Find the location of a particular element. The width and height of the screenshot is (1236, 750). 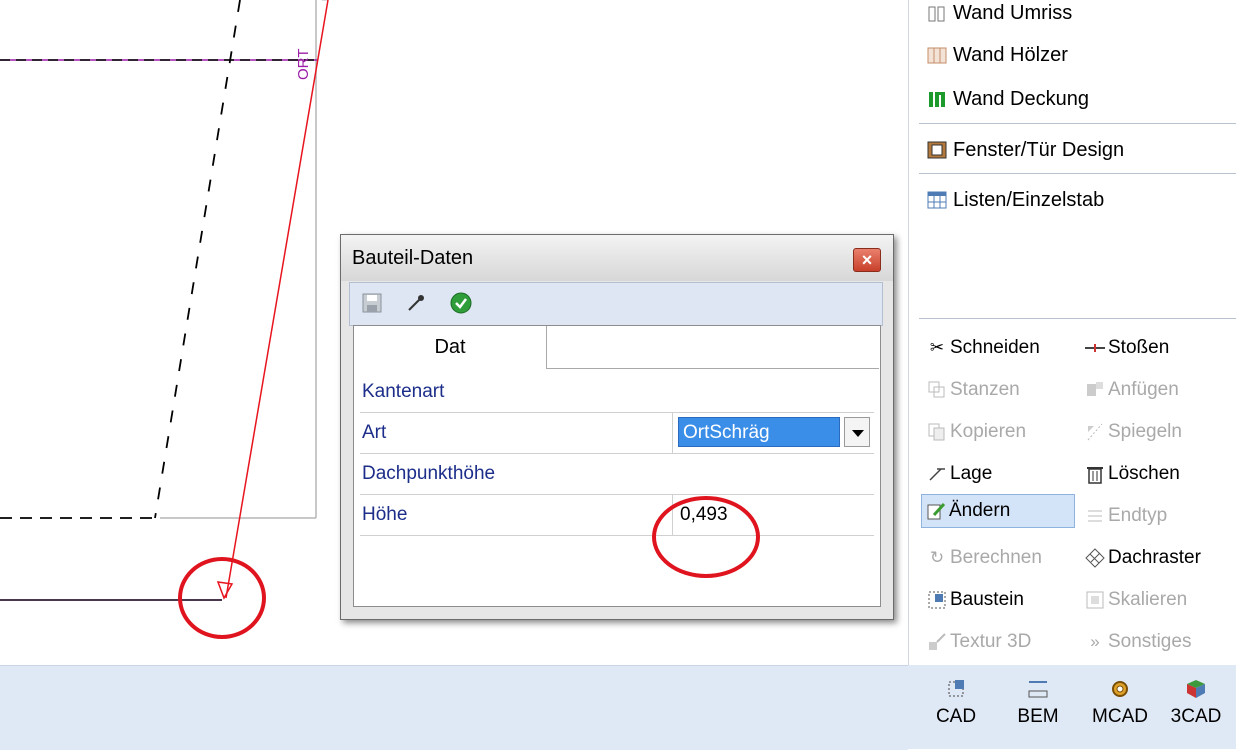

tab-label: 3CAD is located at coordinates (1196, 716).